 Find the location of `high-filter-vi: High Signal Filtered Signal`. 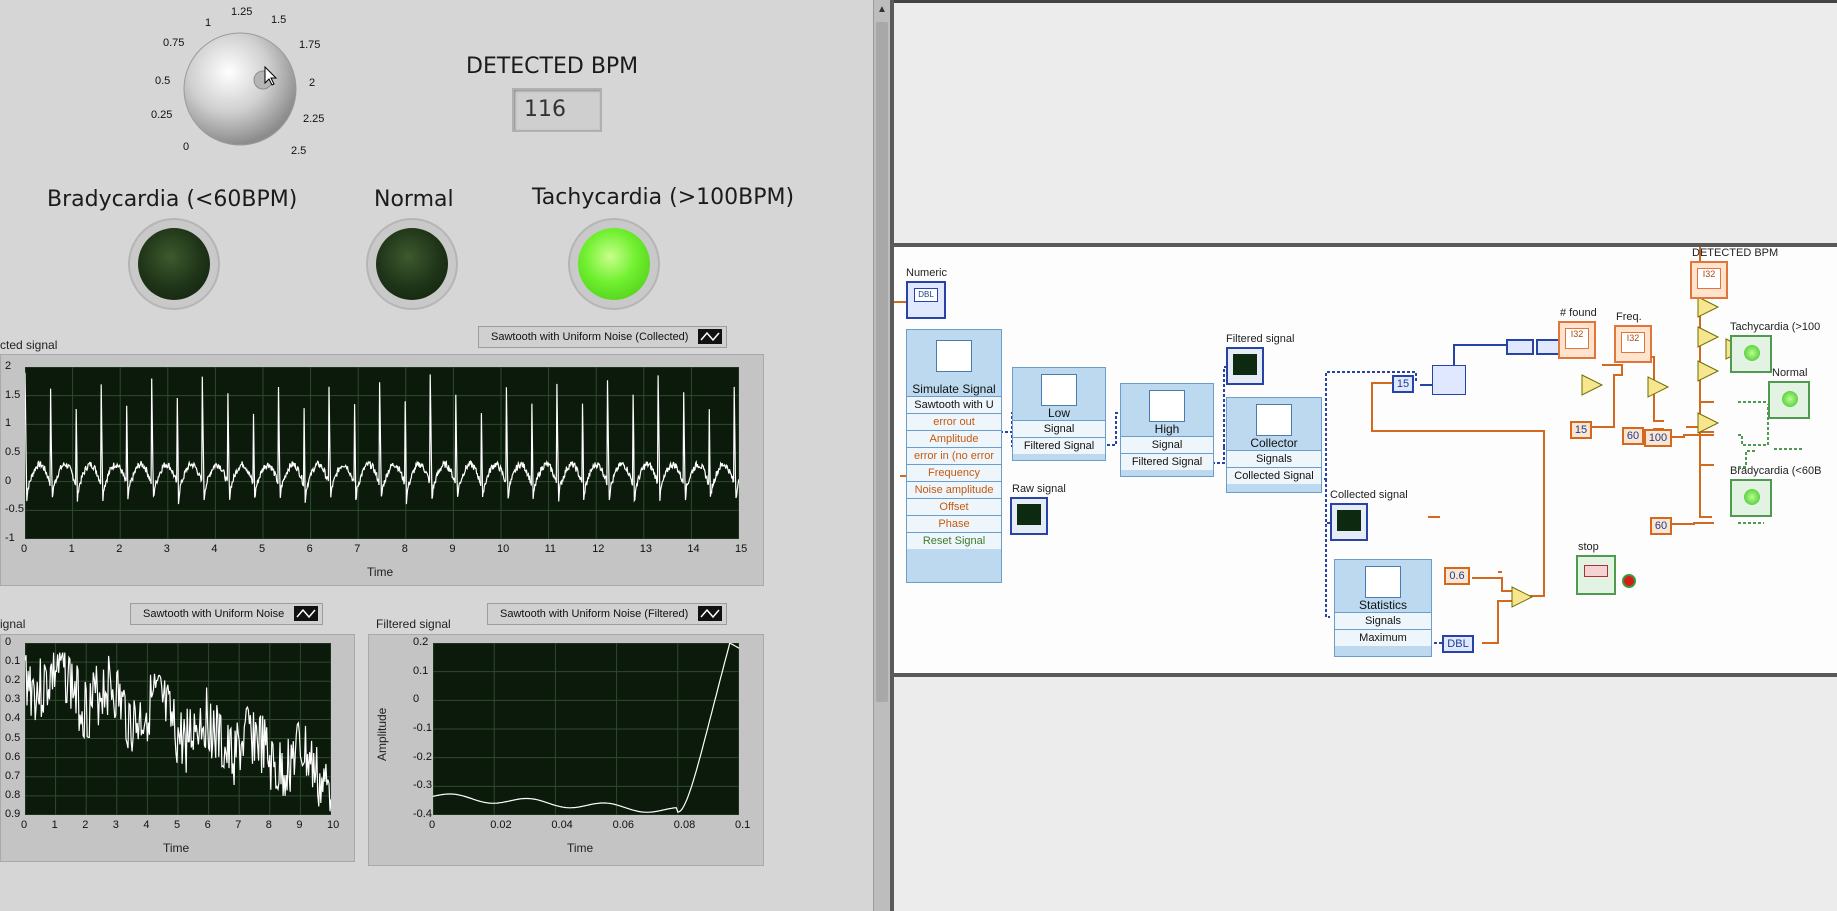

high-filter-vi: High Signal Filtered Signal is located at coordinates (1167, 430).